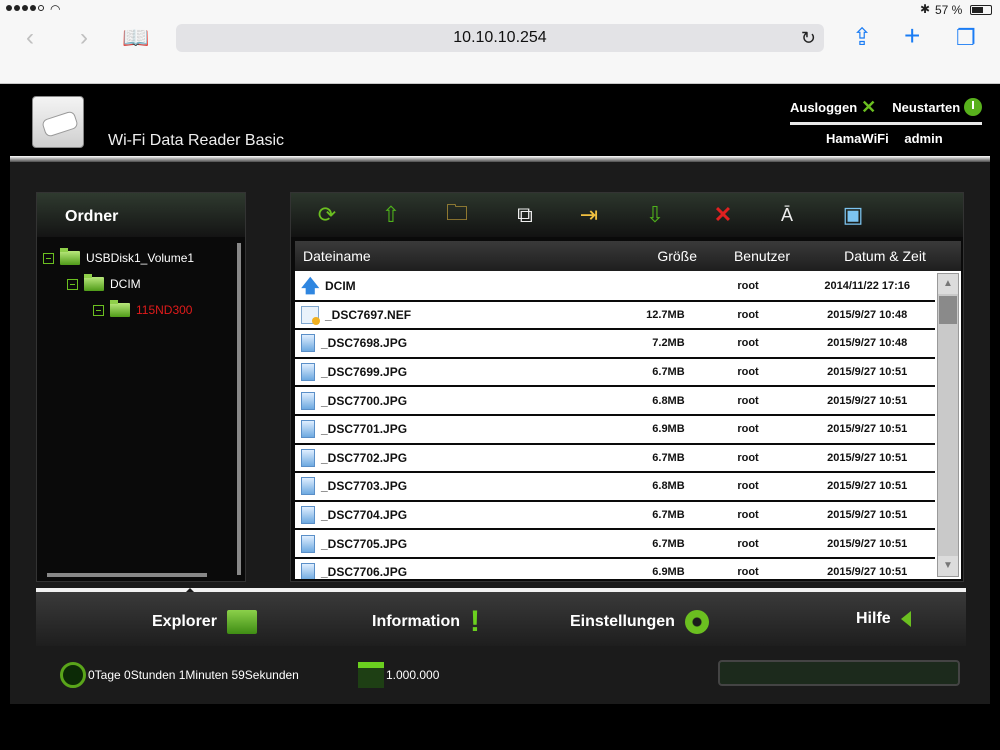  I want to click on nav-label: Hilfe, so click(873, 619).